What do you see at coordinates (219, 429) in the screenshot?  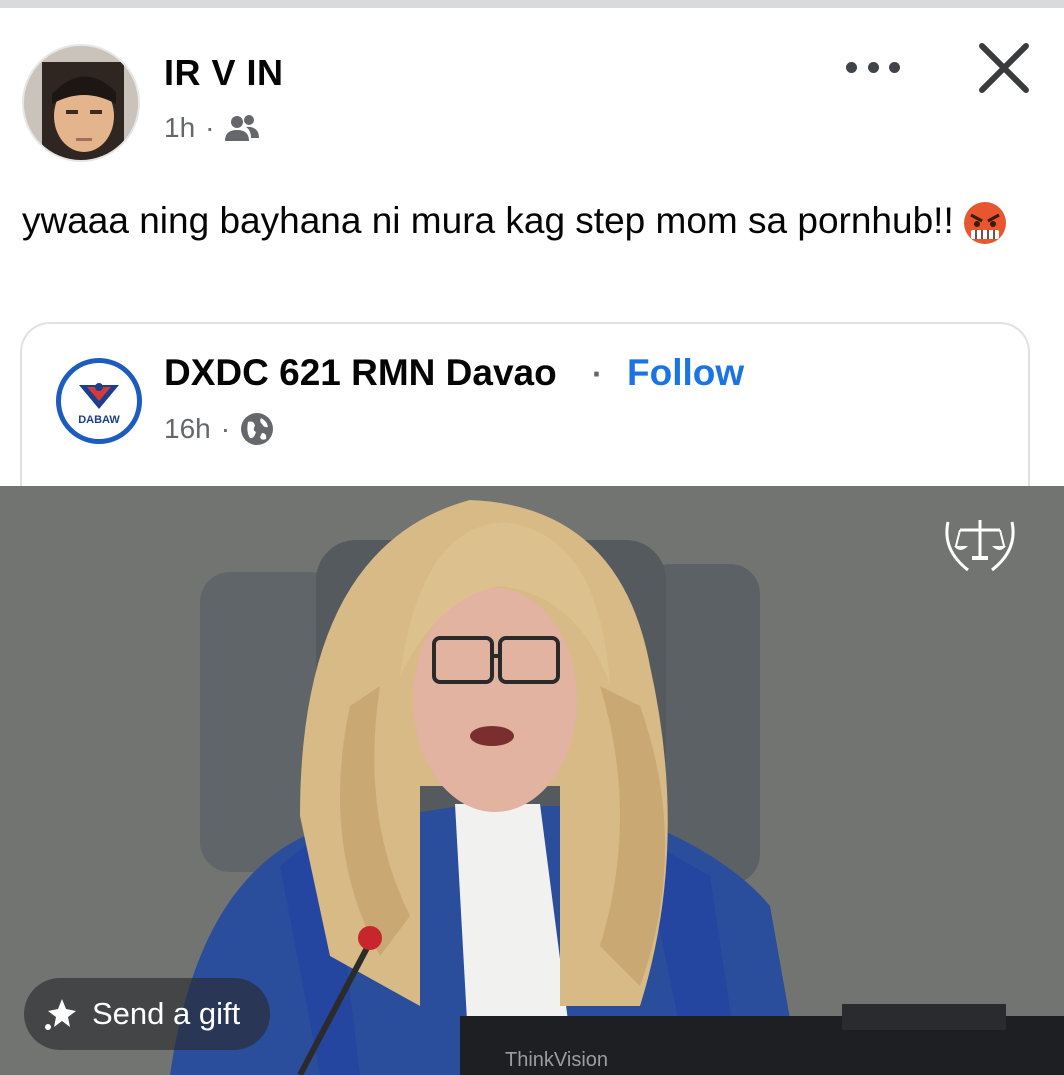 I see `shared-post-meta: 16h ·` at bounding box center [219, 429].